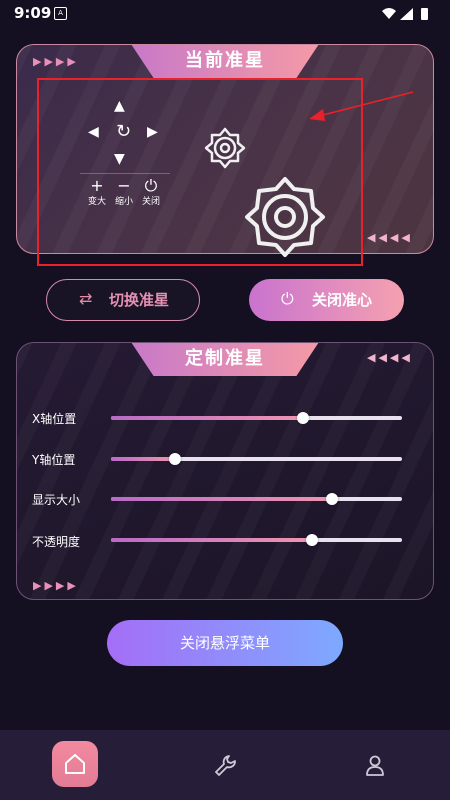 The width and height of the screenshot is (450, 800). What do you see at coordinates (60, 13) in the screenshot?
I see `notification-icon: A` at bounding box center [60, 13].